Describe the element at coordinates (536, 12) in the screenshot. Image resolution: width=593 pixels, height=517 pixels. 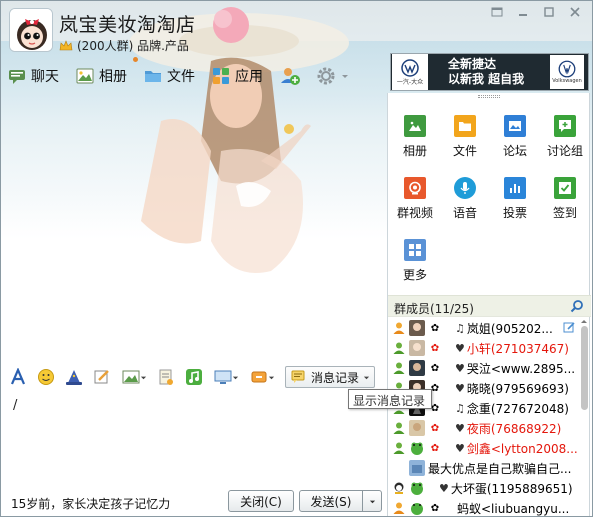
I see `window-controls` at that location.